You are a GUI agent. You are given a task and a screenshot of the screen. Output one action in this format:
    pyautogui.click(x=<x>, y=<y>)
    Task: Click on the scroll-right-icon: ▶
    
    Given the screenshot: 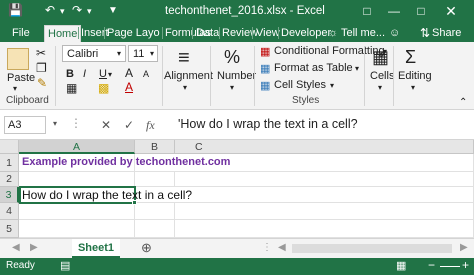 What is the action you would take?
    pyautogui.click(x=34, y=247)
    